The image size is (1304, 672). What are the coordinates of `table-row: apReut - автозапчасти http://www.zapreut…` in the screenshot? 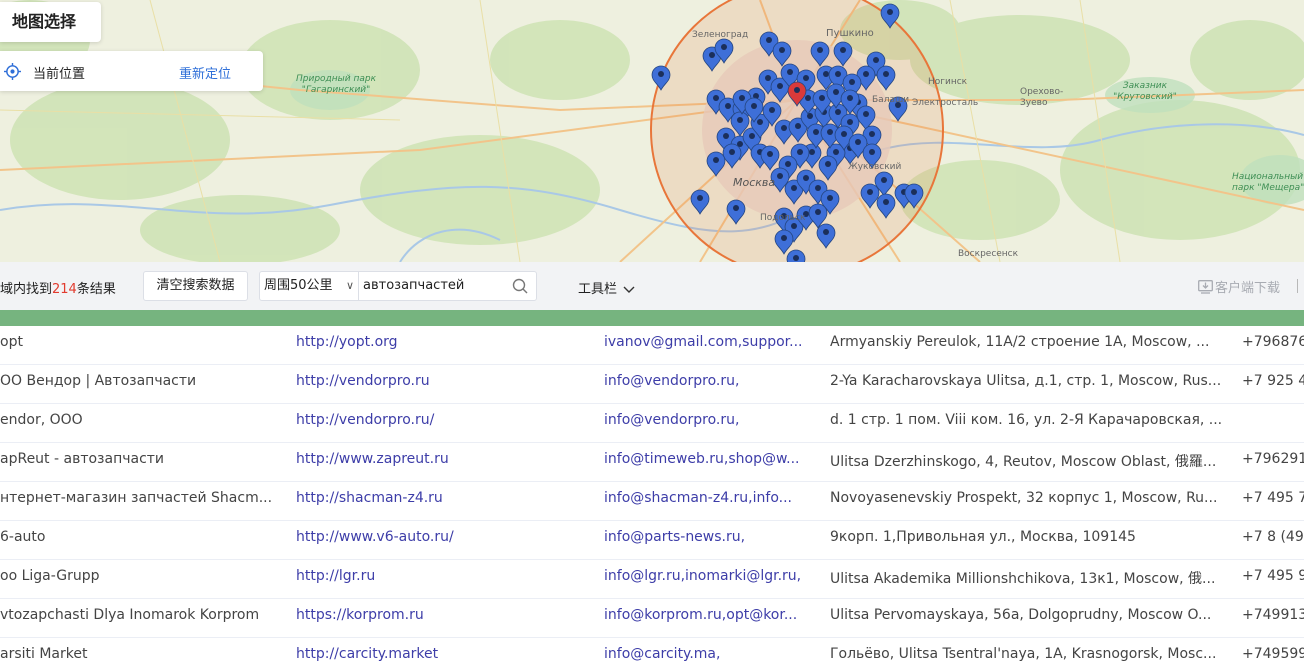 It's located at (652, 462).